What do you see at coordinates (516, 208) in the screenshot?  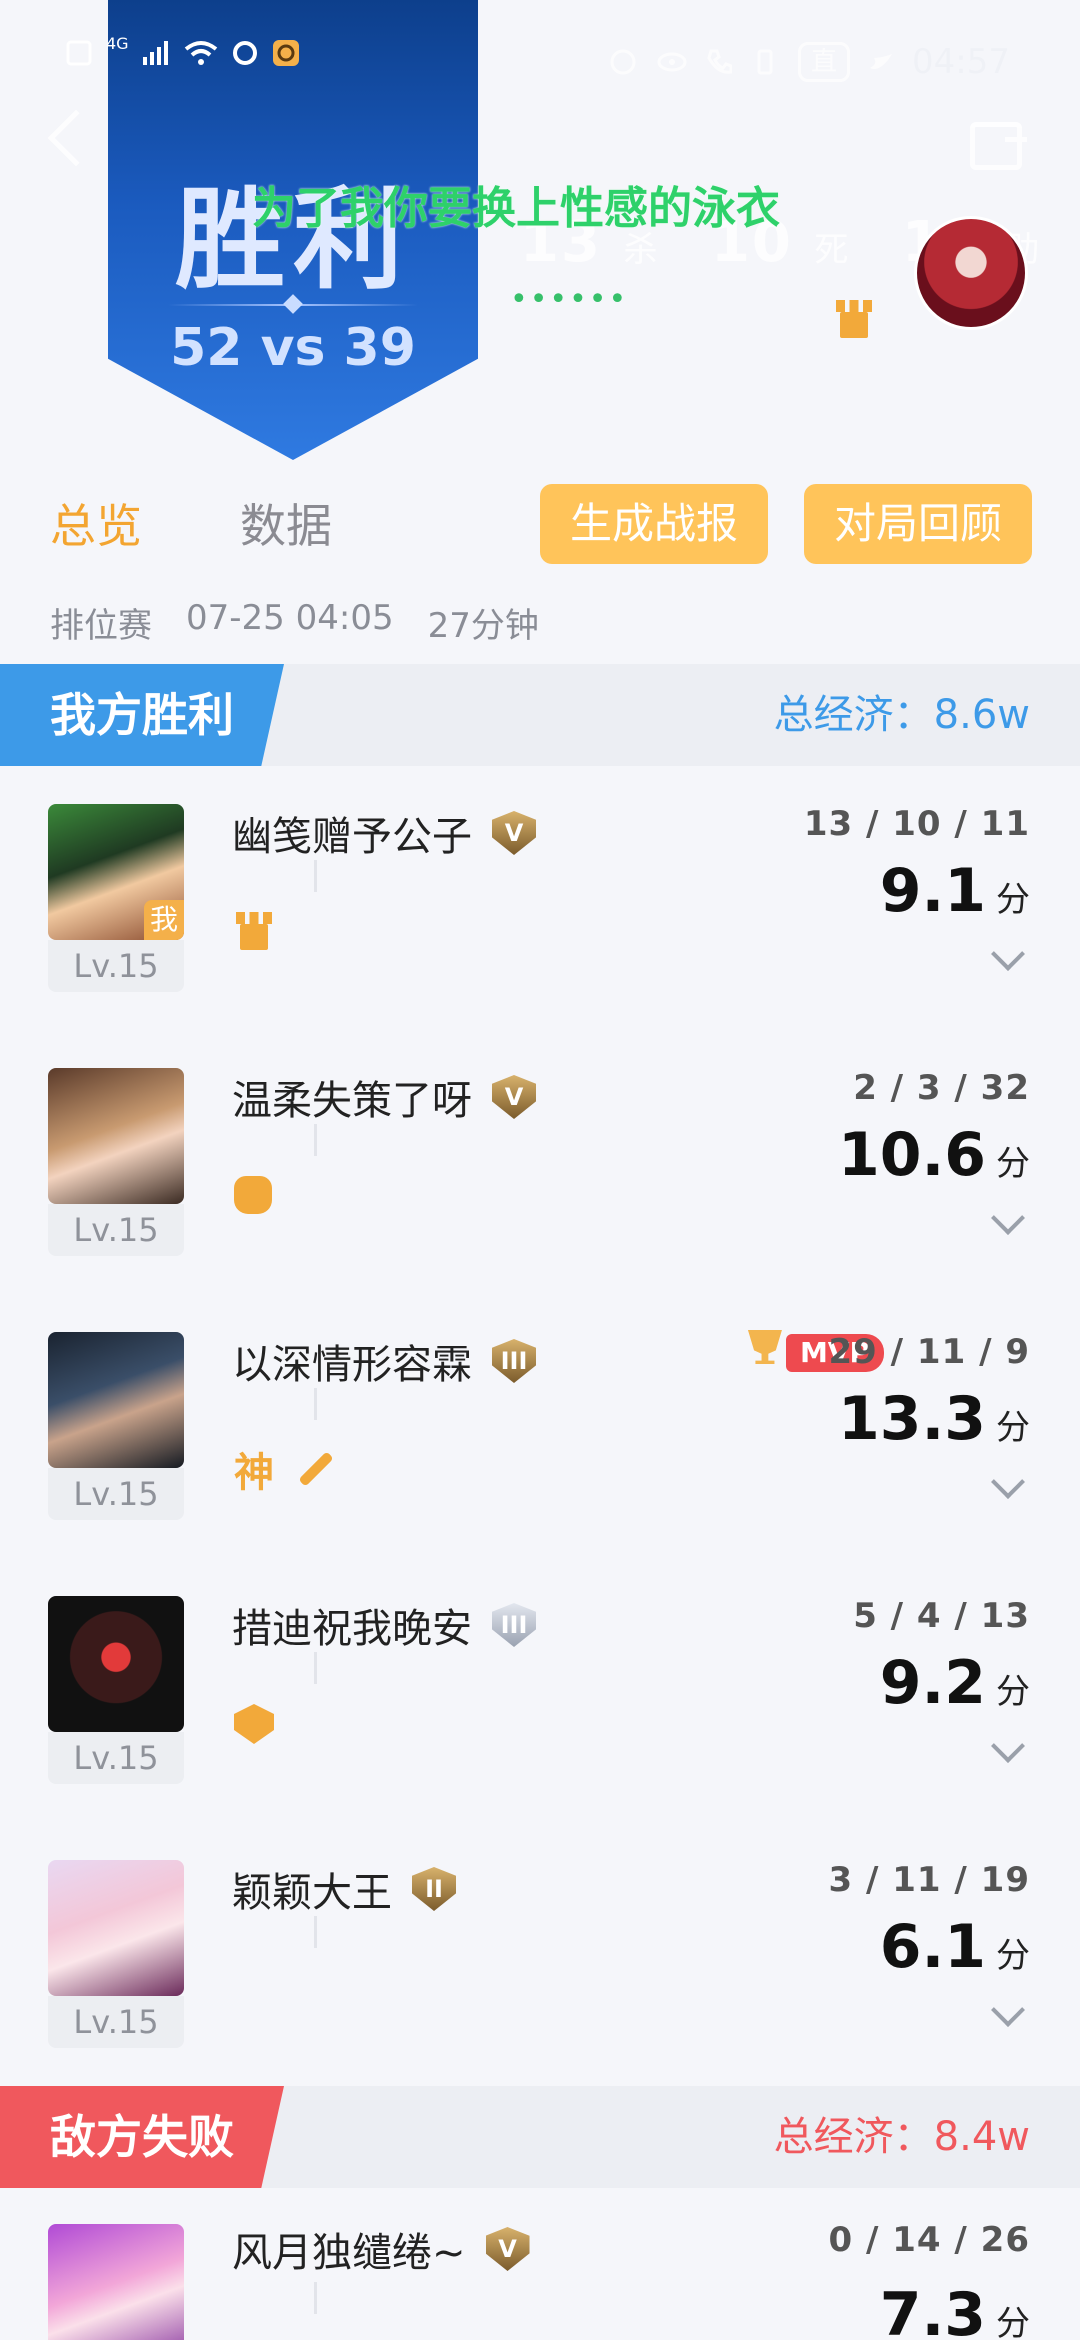 I see `overlay-caption: 为了我你要换上性感的泳衣` at bounding box center [516, 208].